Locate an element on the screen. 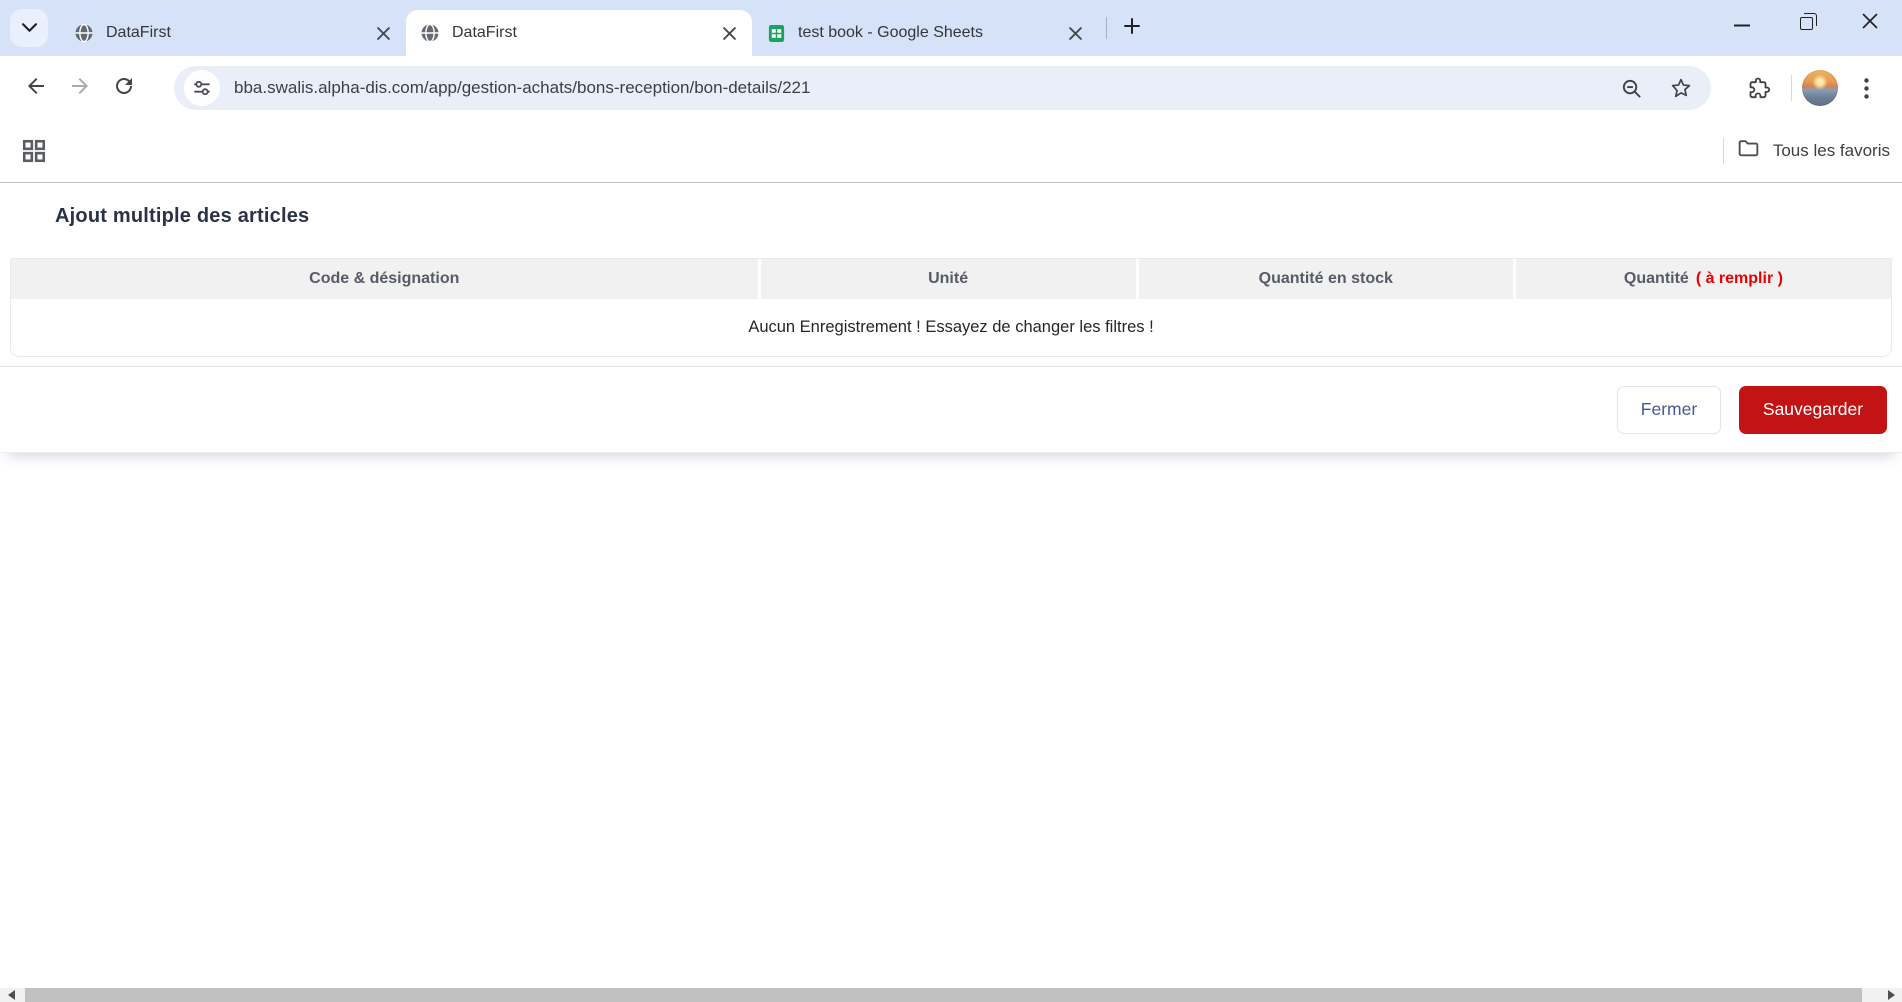 Image resolution: width=1902 pixels, height=1002 pixels. horizontal-scrollbar is located at coordinates (951, 995).